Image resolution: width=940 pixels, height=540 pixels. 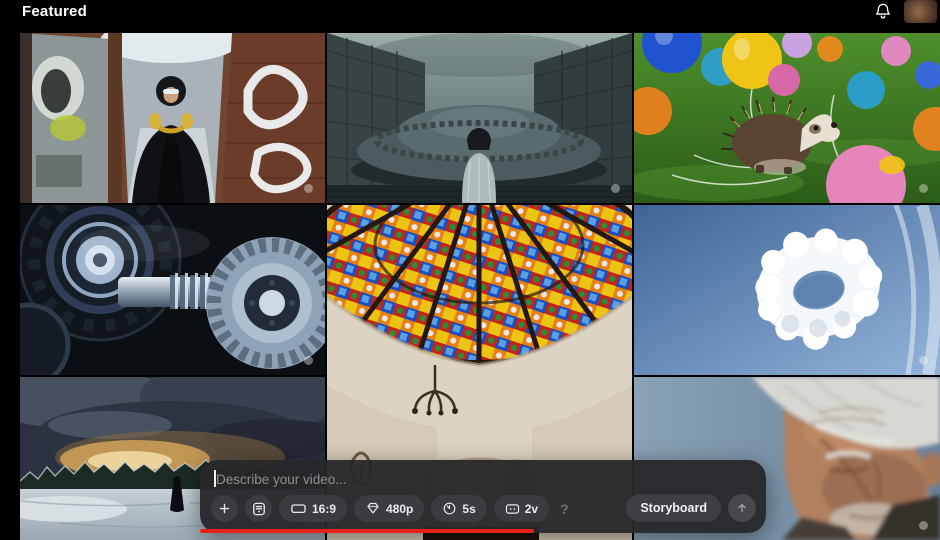 I want to click on help-button: ?, so click(x=564, y=509).